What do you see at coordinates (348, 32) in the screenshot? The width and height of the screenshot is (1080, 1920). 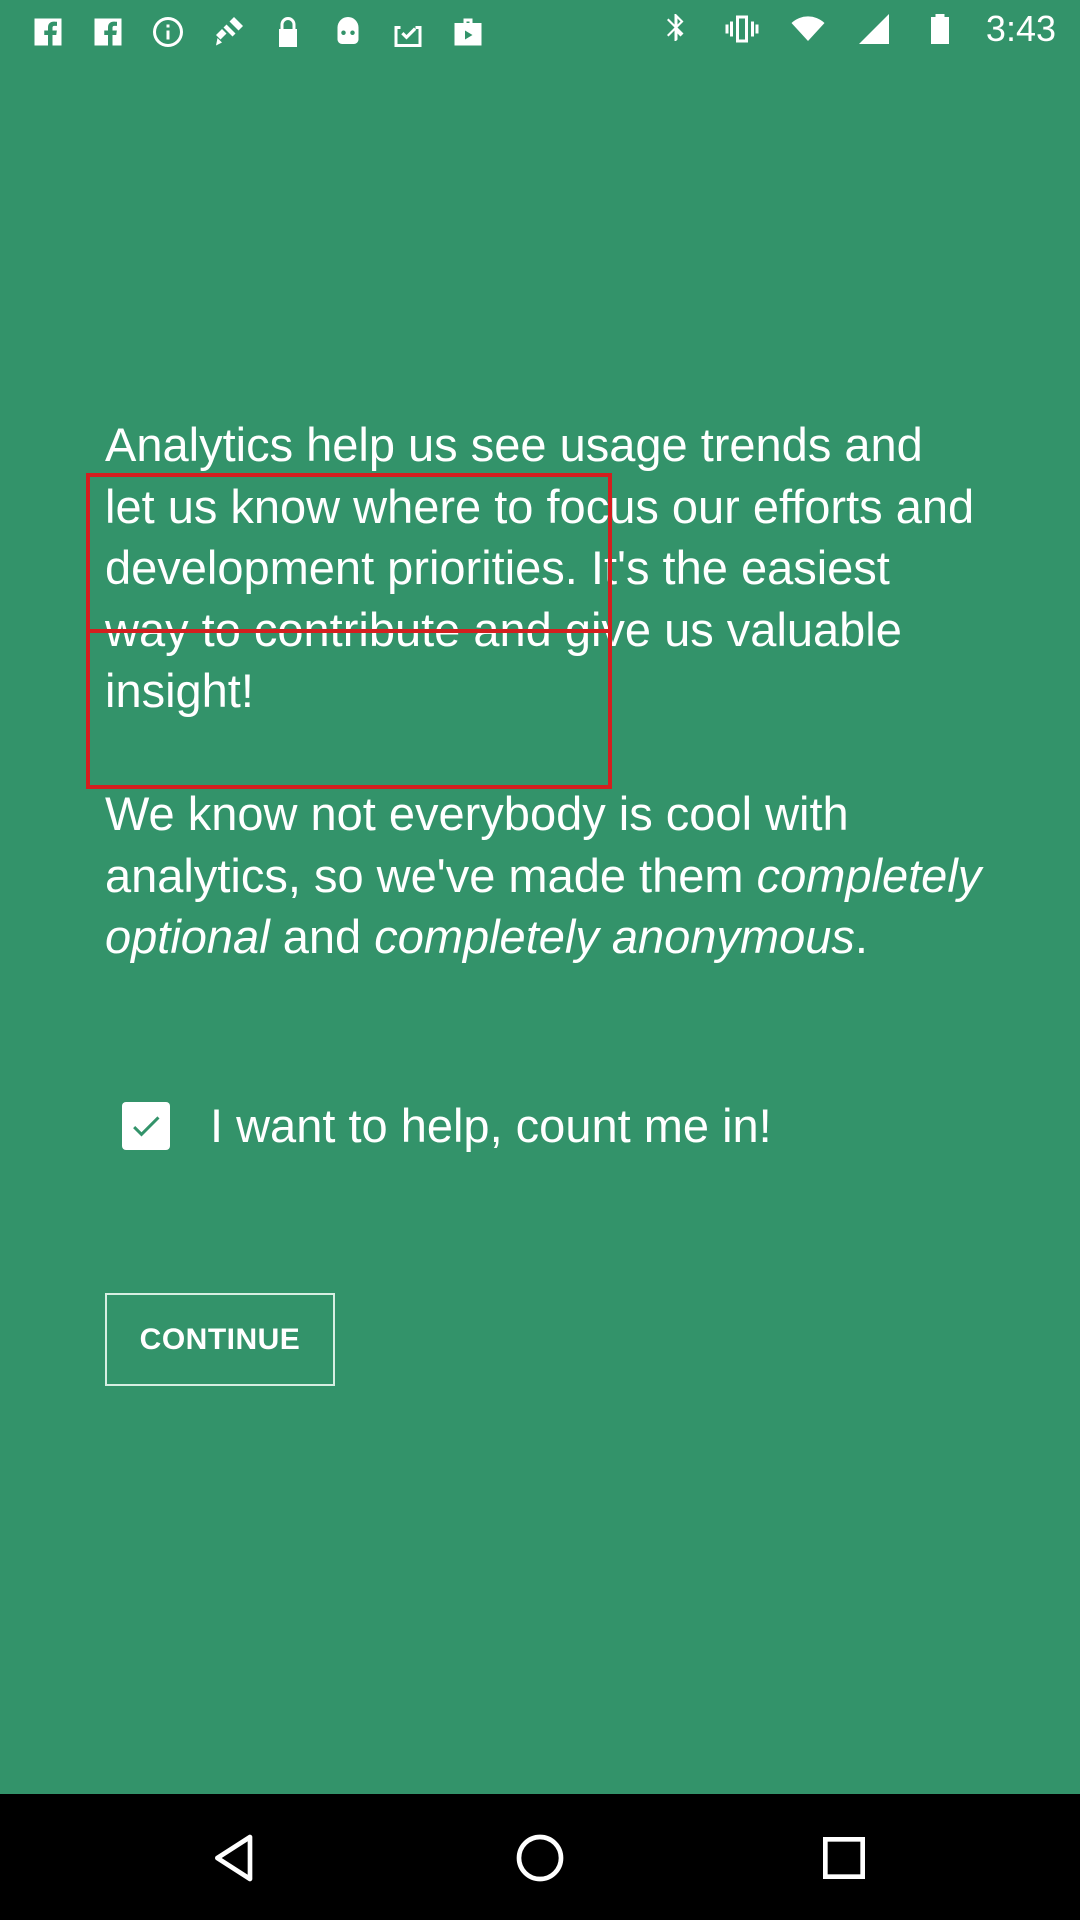 I see `android-icon` at bounding box center [348, 32].